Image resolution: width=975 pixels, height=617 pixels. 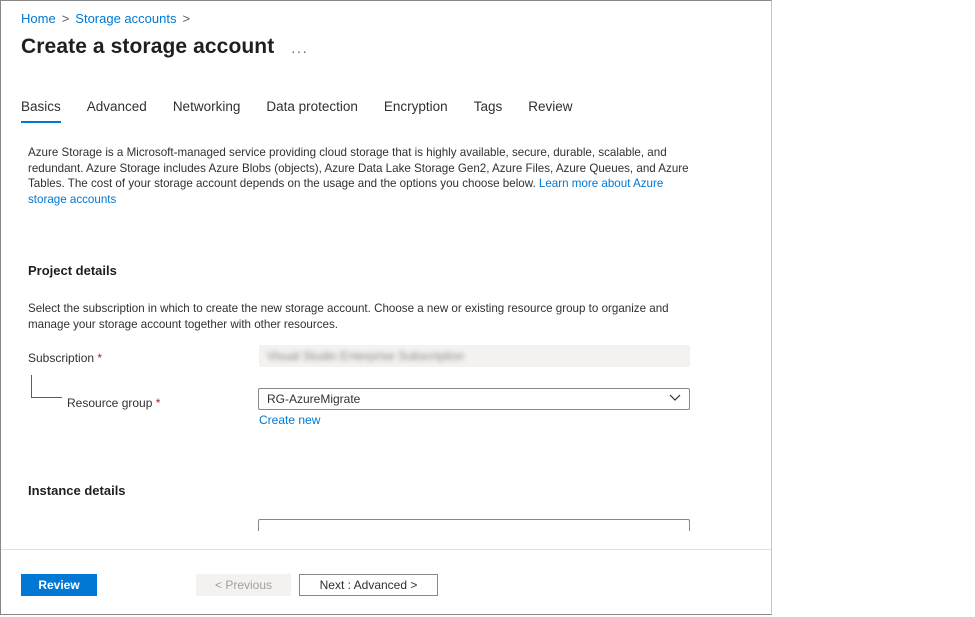 I want to click on create-new-link: Create new, so click(x=289, y=420).